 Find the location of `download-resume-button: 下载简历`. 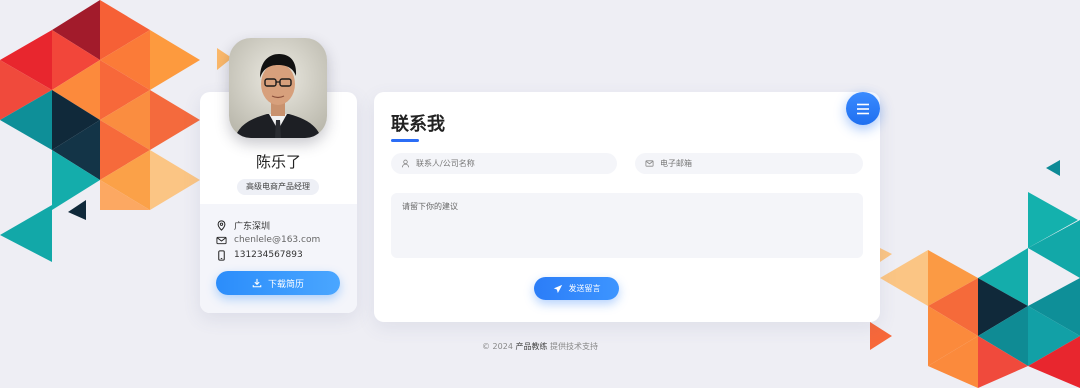

download-resume-button: 下载简历 is located at coordinates (278, 283).